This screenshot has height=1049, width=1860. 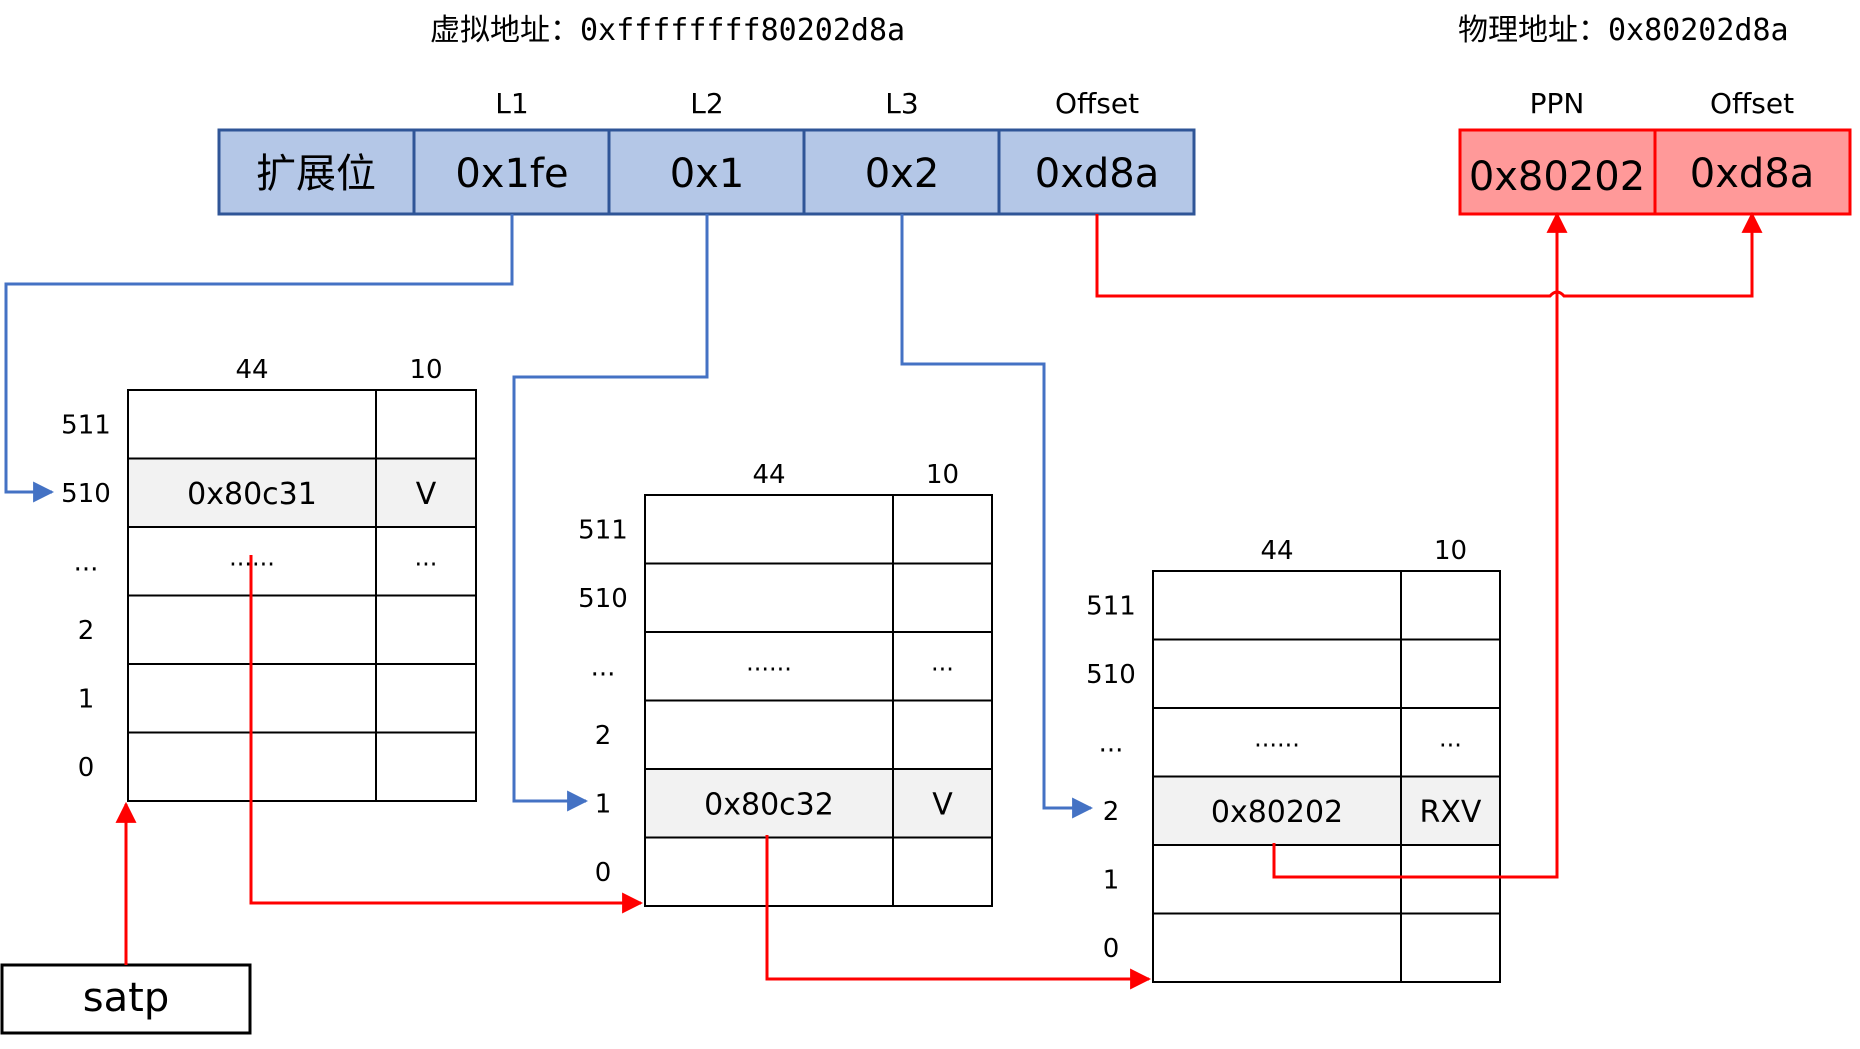 I want to click on virtual-address-headers: L1 L2 L3 Offset, so click(x=817, y=103).